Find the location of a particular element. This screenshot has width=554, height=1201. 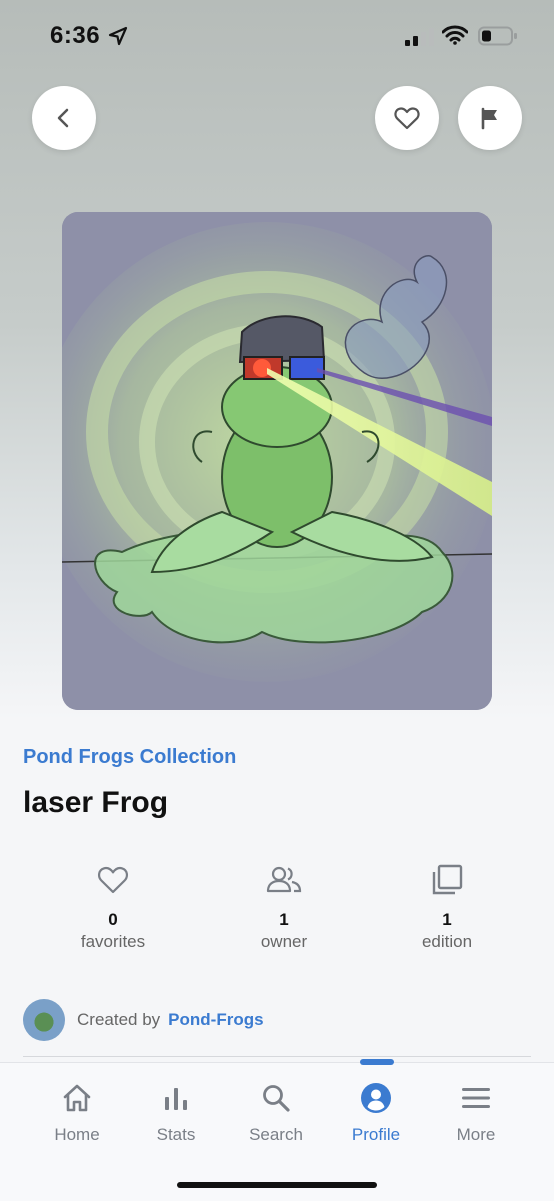

location-arrow-icon is located at coordinates (118, 36).